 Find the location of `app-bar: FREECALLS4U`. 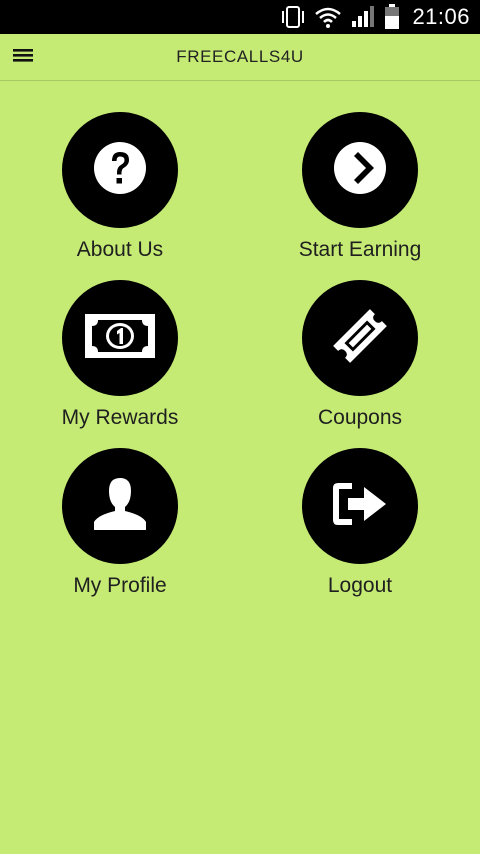

app-bar: FREECALLS4U is located at coordinates (240, 57).